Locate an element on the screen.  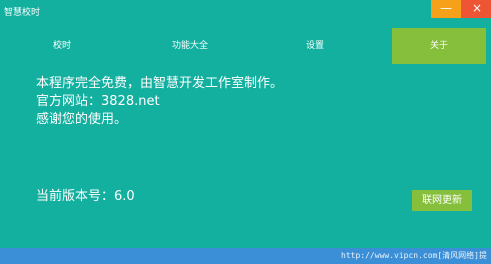
tab-bar: 校时 功能大全 设置 关于 is located at coordinates (245, 46).